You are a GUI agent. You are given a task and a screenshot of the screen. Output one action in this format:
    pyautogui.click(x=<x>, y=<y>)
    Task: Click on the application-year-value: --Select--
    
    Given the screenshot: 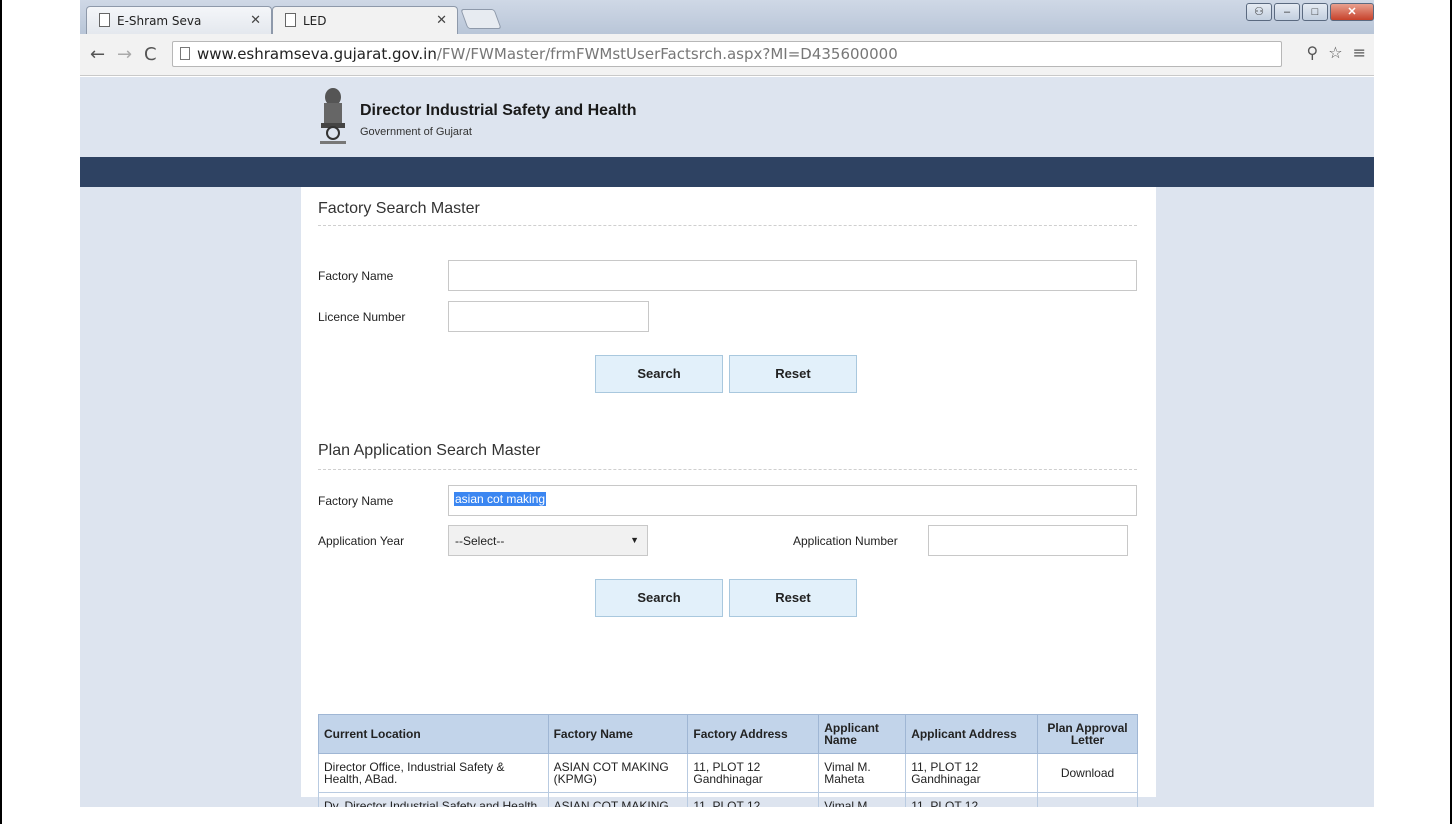 What is the action you would take?
    pyautogui.click(x=480, y=541)
    